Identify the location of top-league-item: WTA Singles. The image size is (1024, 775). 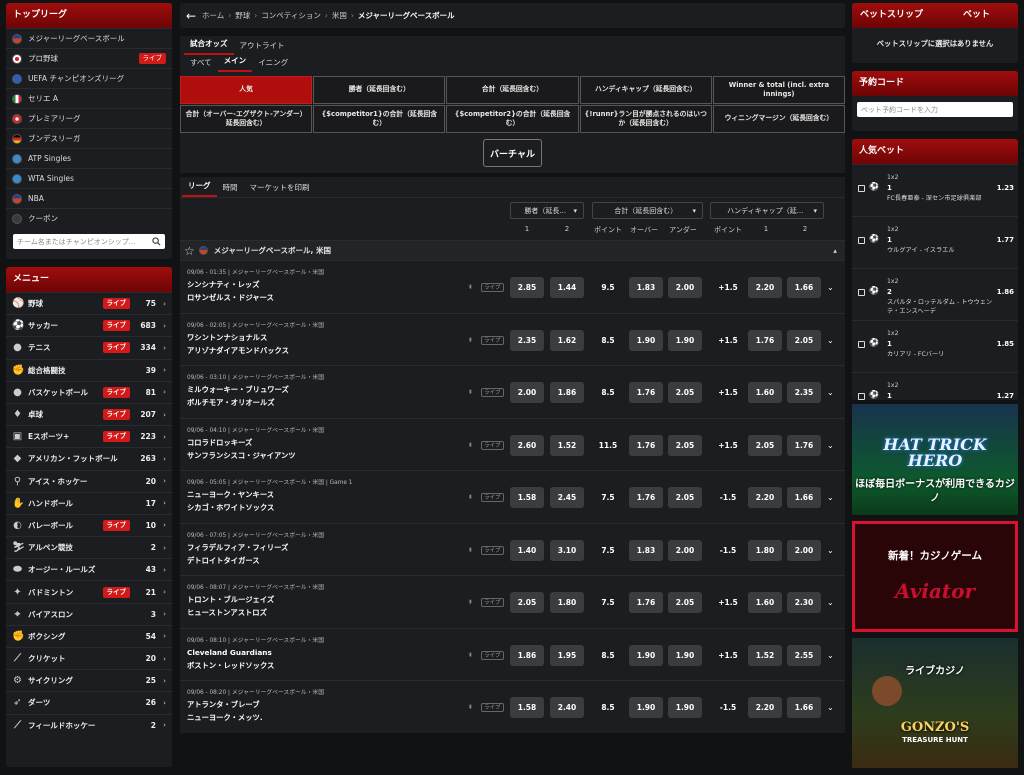
(89, 178).